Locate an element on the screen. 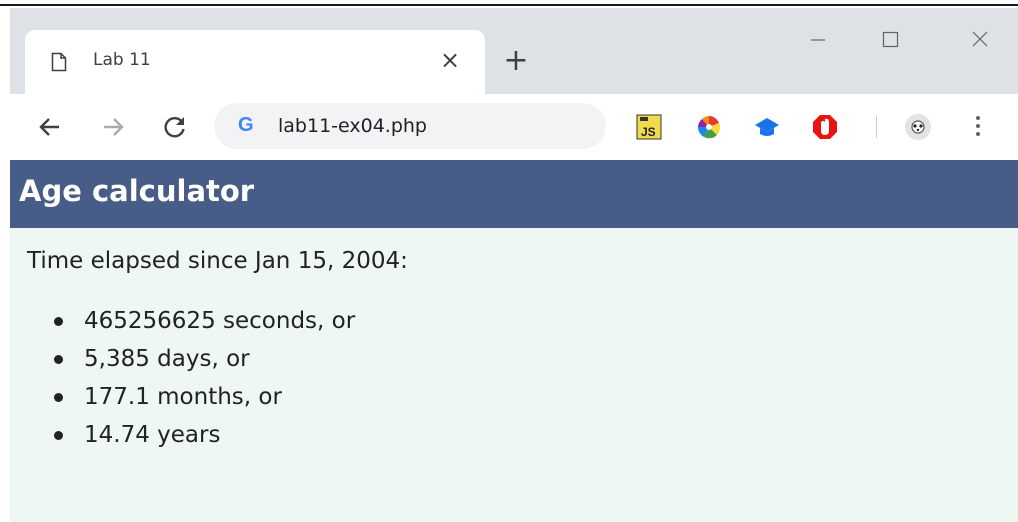  list-item: 465256625 seconds, or is located at coordinates (202, 321).